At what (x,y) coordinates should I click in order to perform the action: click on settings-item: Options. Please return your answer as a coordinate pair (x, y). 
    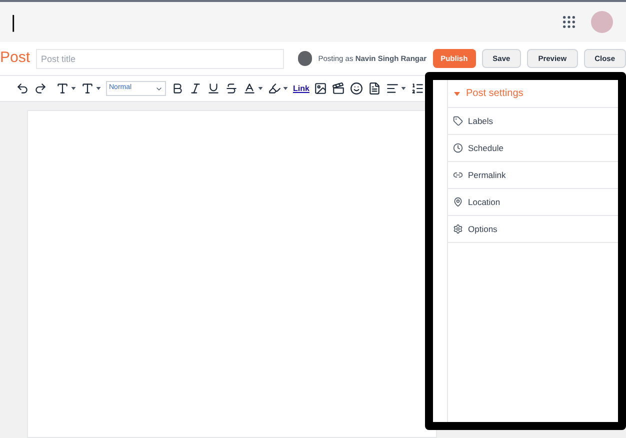
    Looking at the image, I should click on (533, 229).